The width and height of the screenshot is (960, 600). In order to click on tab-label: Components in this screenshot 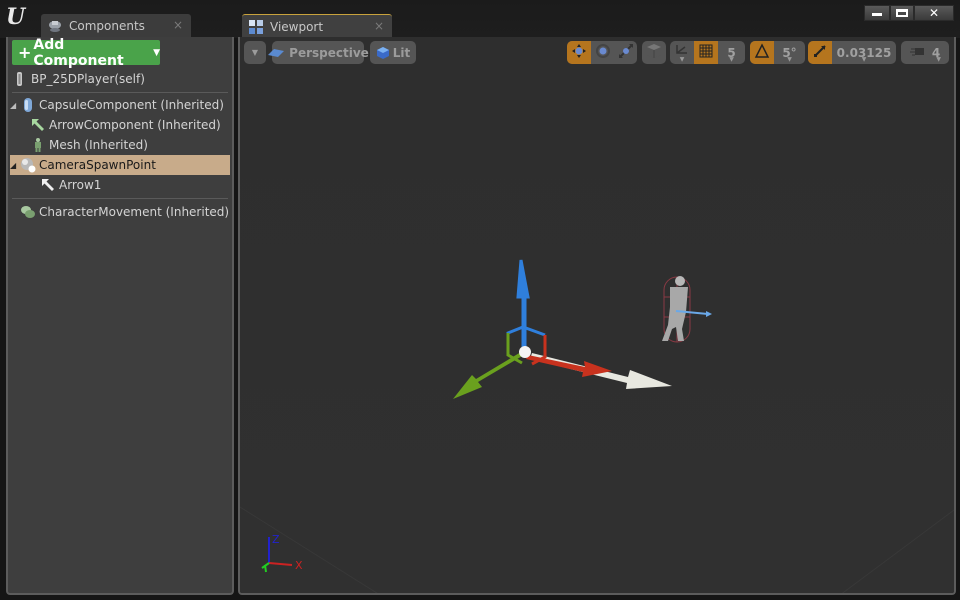, I will do `click(107, 26)`.